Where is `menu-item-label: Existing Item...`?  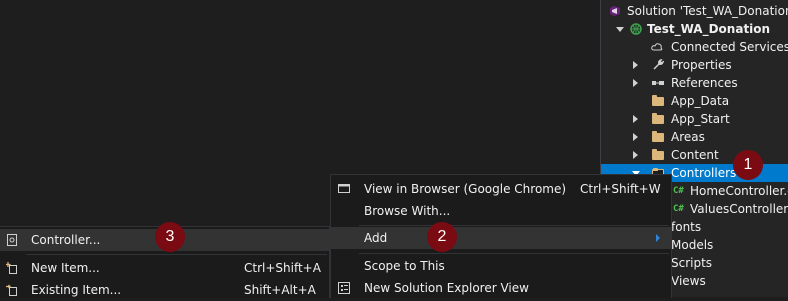
menu-item-label: Existing Item... is located at coordinates (76, 290).